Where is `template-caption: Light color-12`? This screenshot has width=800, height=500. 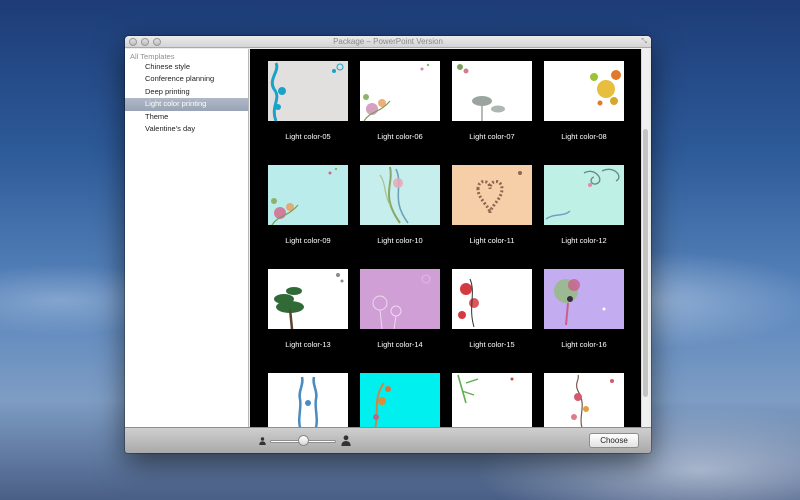 template-caption: Light color-12 is located at coordinates (584, 240).